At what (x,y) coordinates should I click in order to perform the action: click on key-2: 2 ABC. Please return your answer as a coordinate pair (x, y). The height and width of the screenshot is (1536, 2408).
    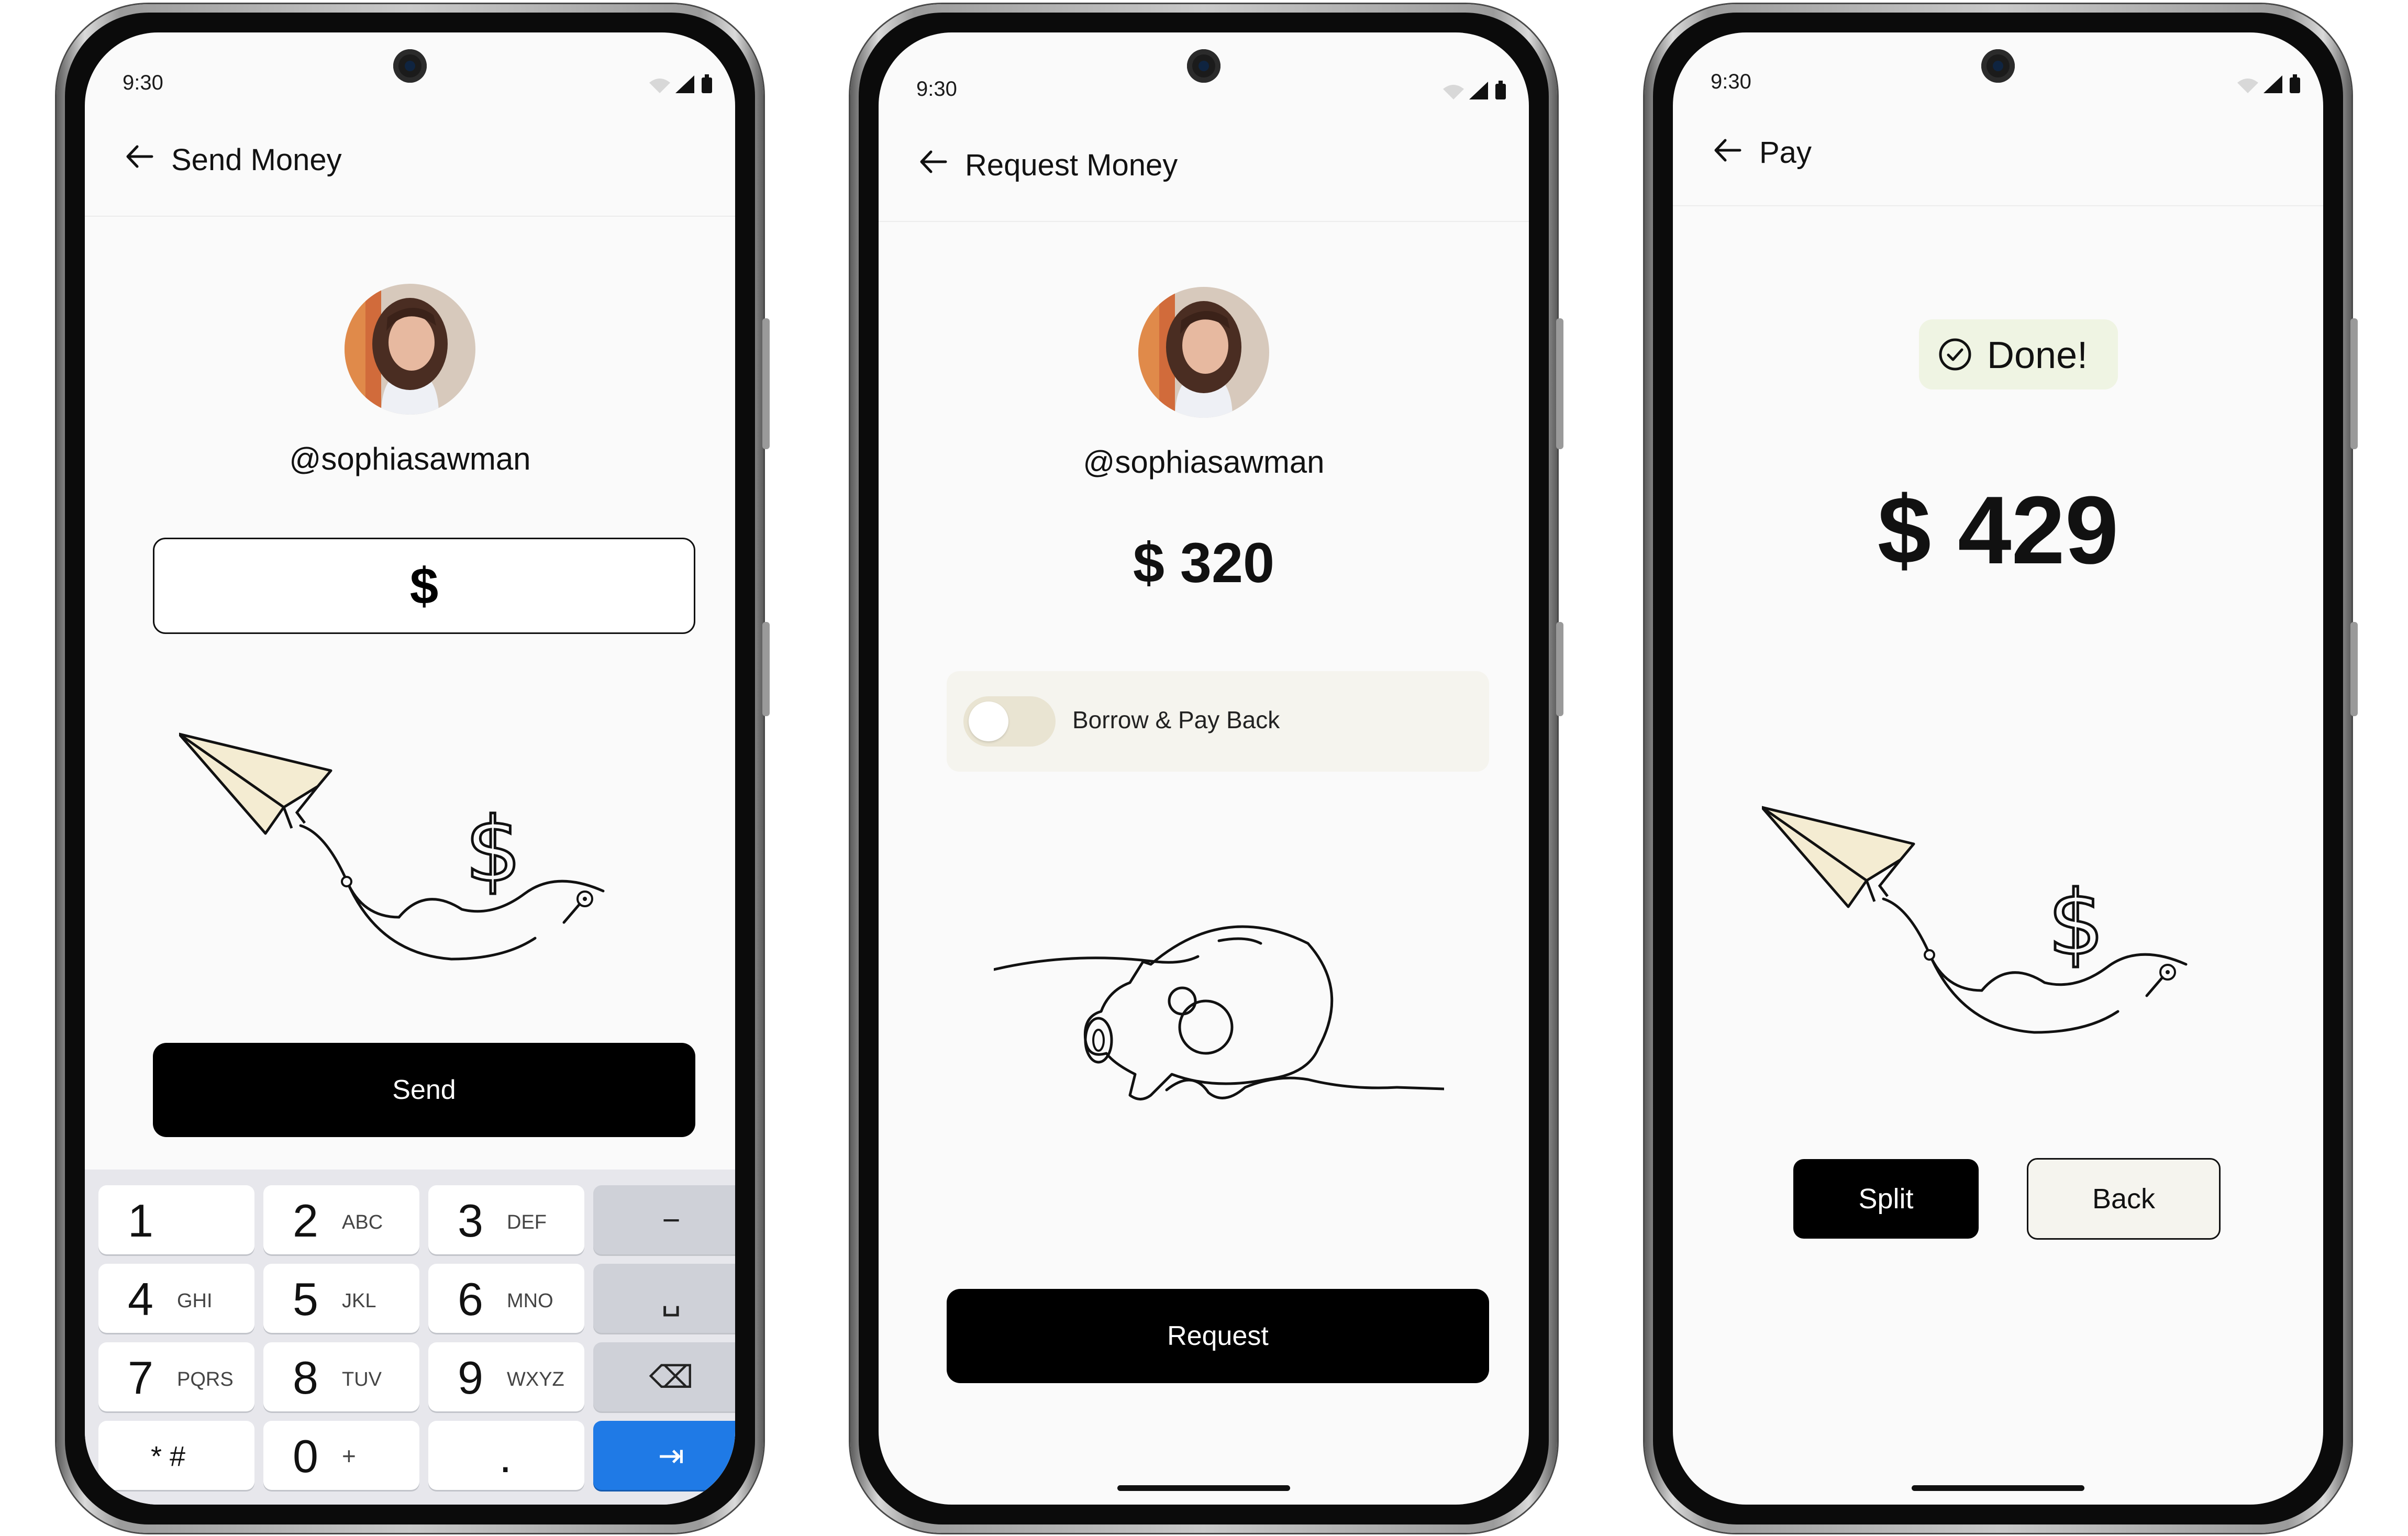
    Looking at the image, I should click on (341, 1220).